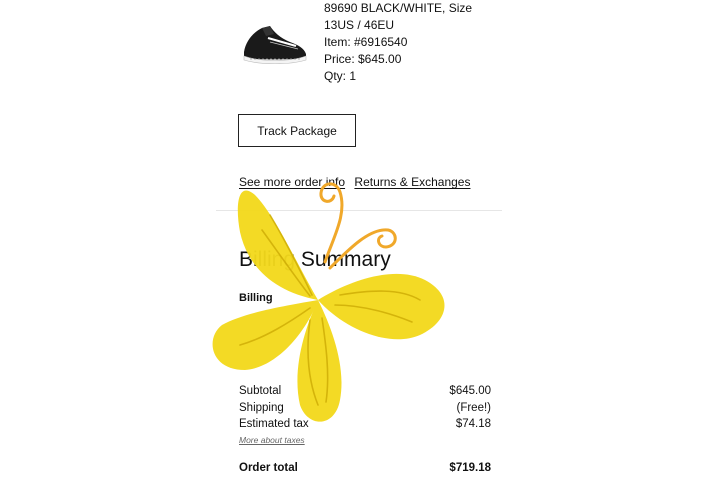 The height and width of the screenshot is (480, 720). I want to click on order-links: See more order info Returns & Exchanges, so click(357, 182).